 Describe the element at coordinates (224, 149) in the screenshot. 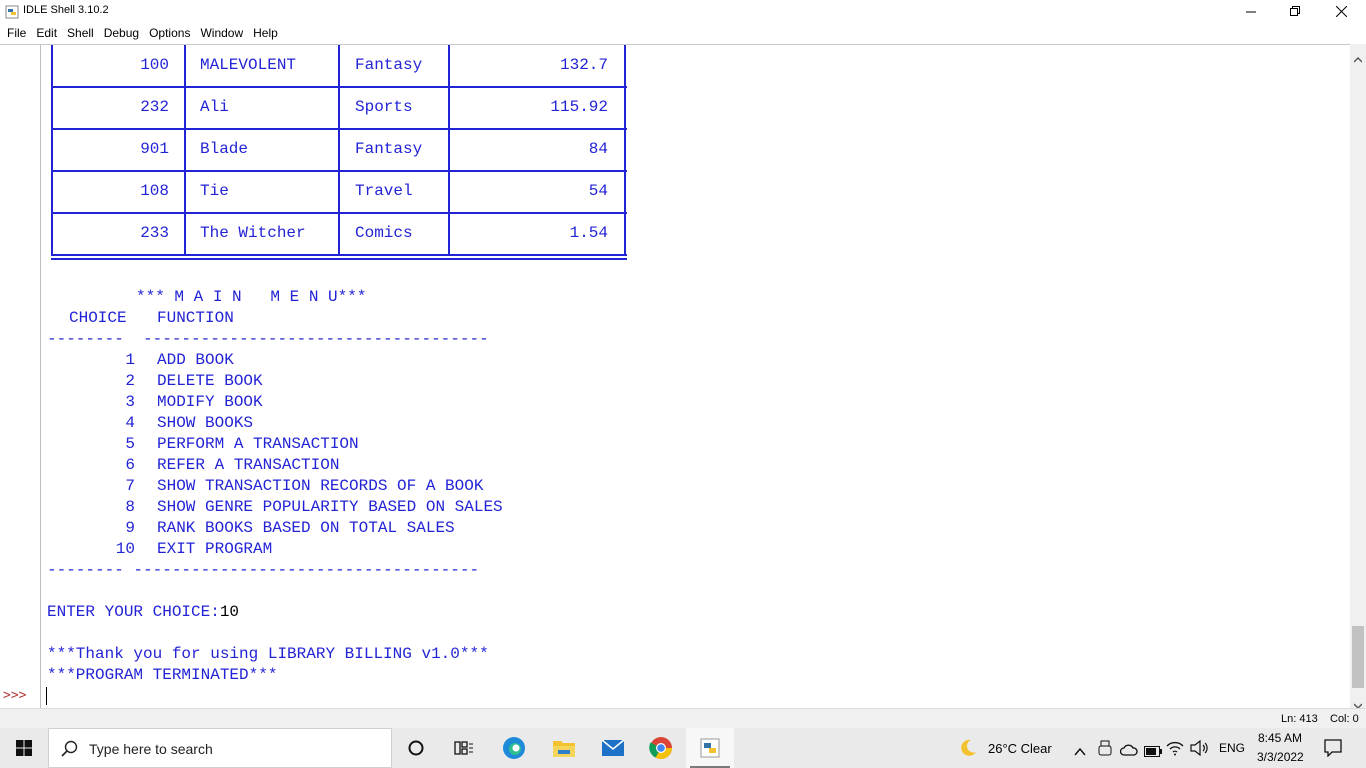

I see `table-cell-name: Blade` at that location.